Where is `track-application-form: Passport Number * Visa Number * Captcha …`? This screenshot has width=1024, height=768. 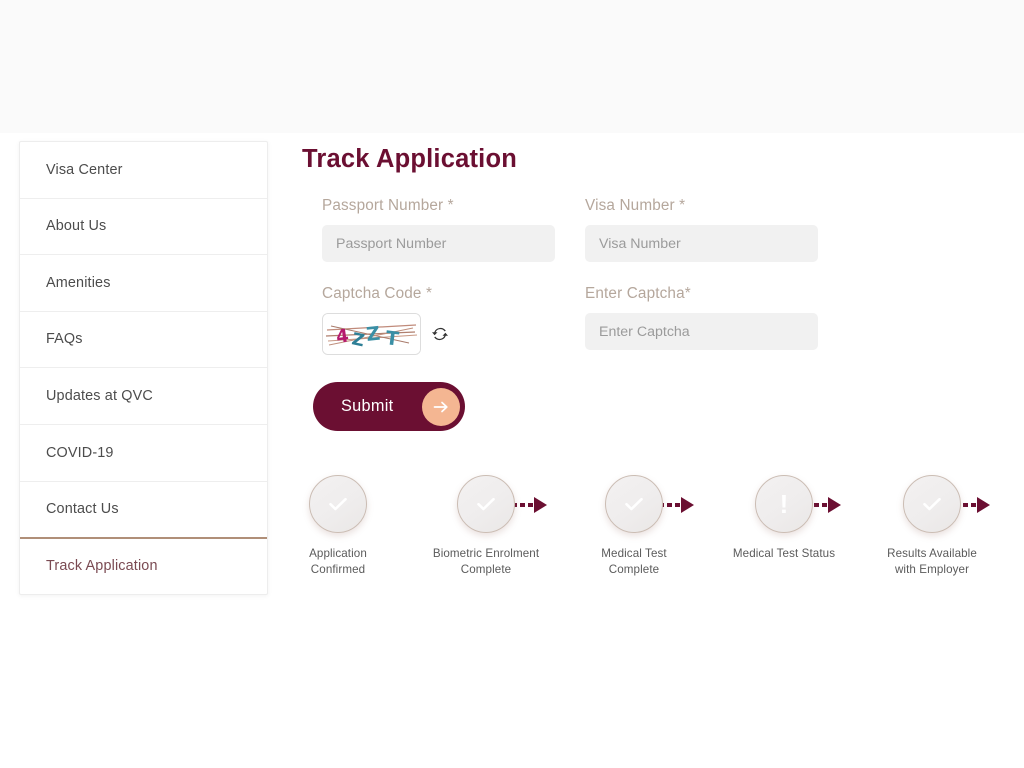
track-application-form: Passport Number * Visa Number * Captcha … is located at coordinates (650, 275).